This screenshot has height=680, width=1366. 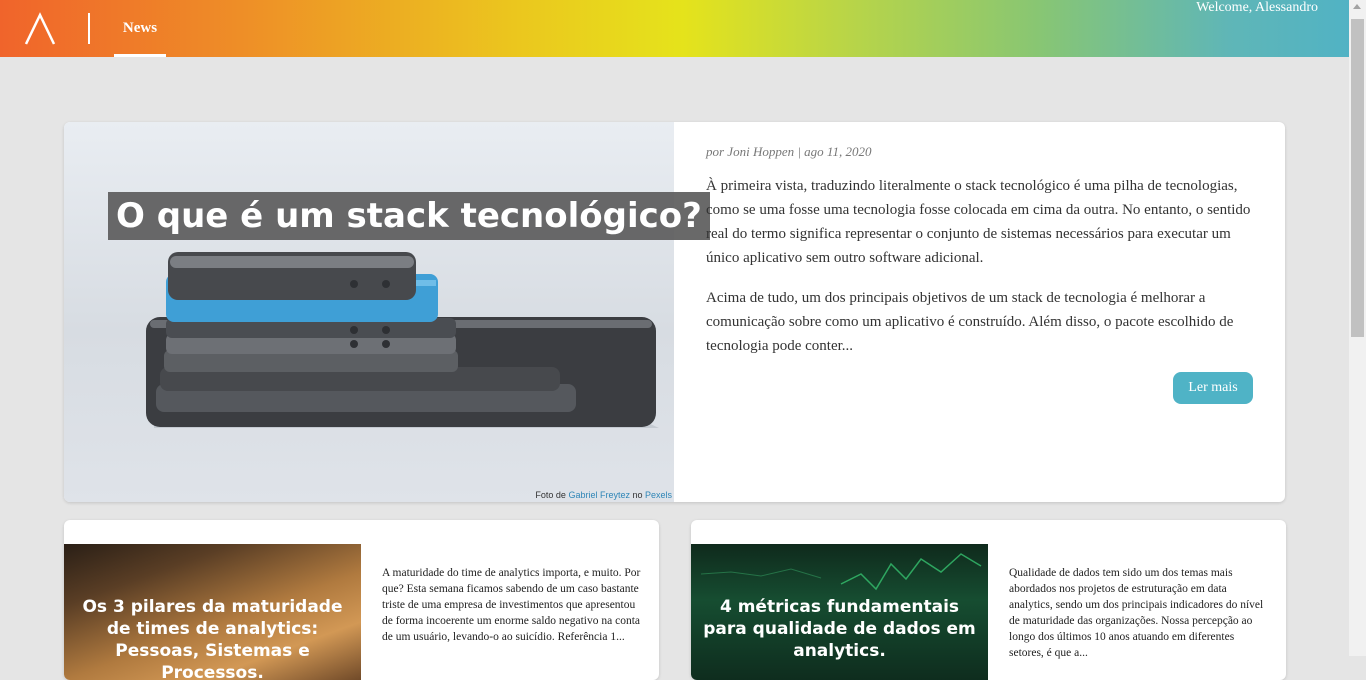 I want to click on photo-credit: Foto de Gabriel Freytez no Pexels, so click(x=603, y=495).